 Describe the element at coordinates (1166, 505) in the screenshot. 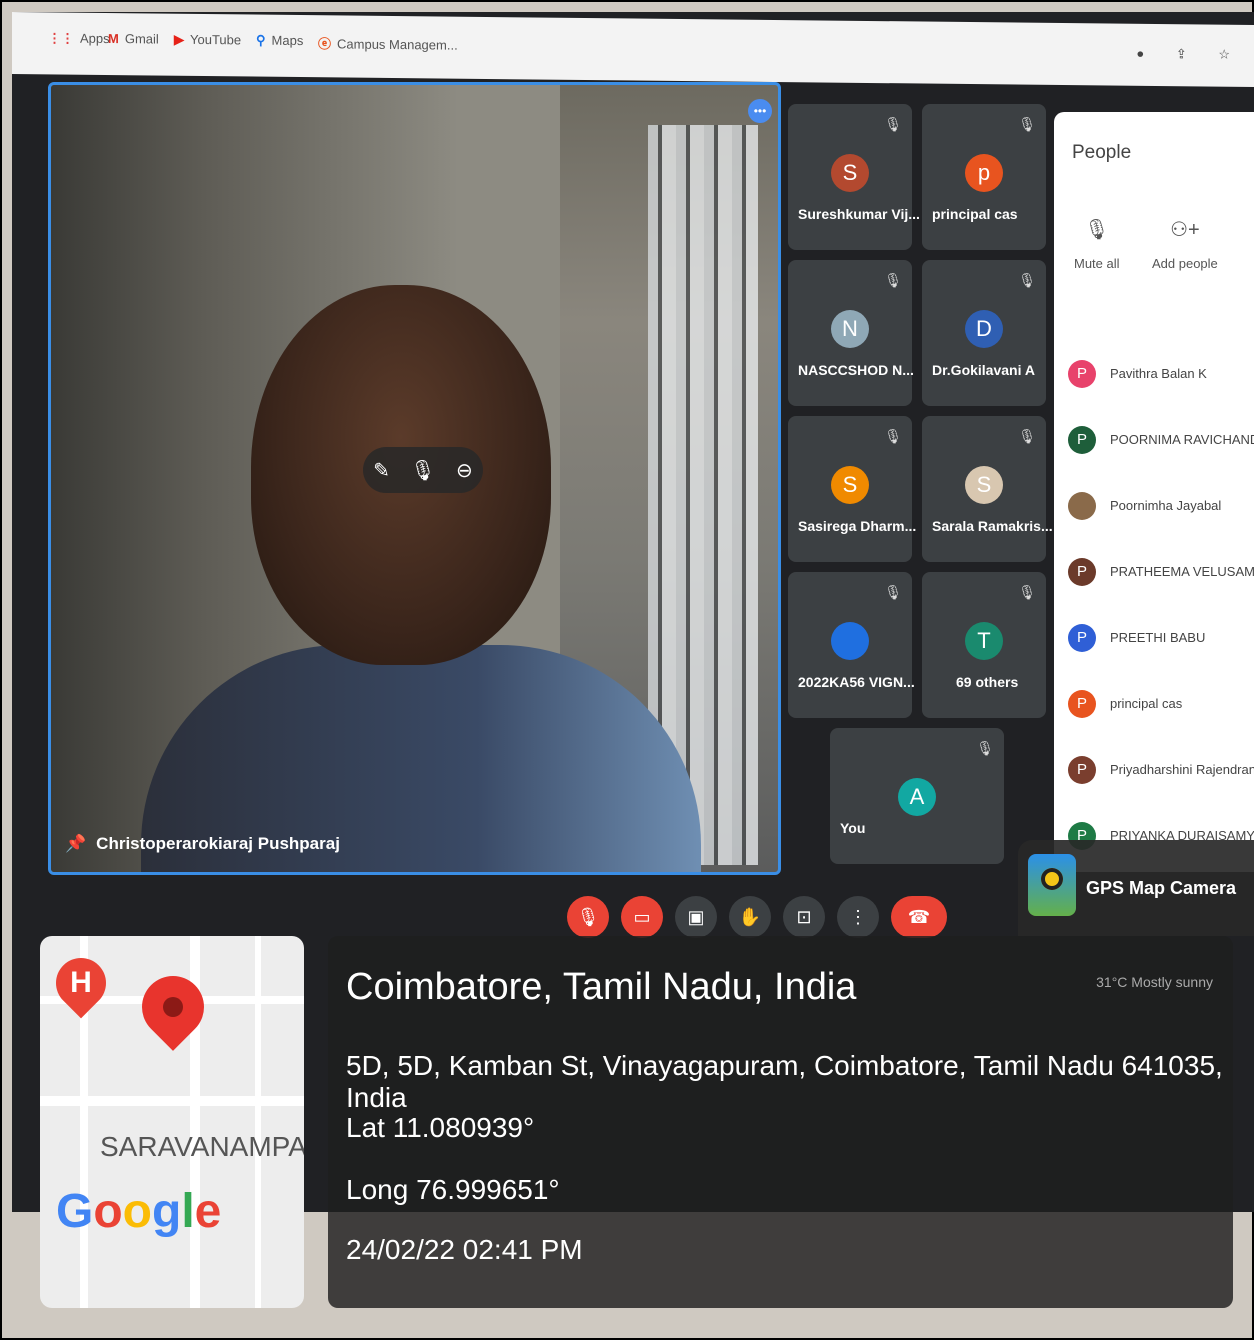

I see `people-list-name: Poornimha Jayabal` at that location.